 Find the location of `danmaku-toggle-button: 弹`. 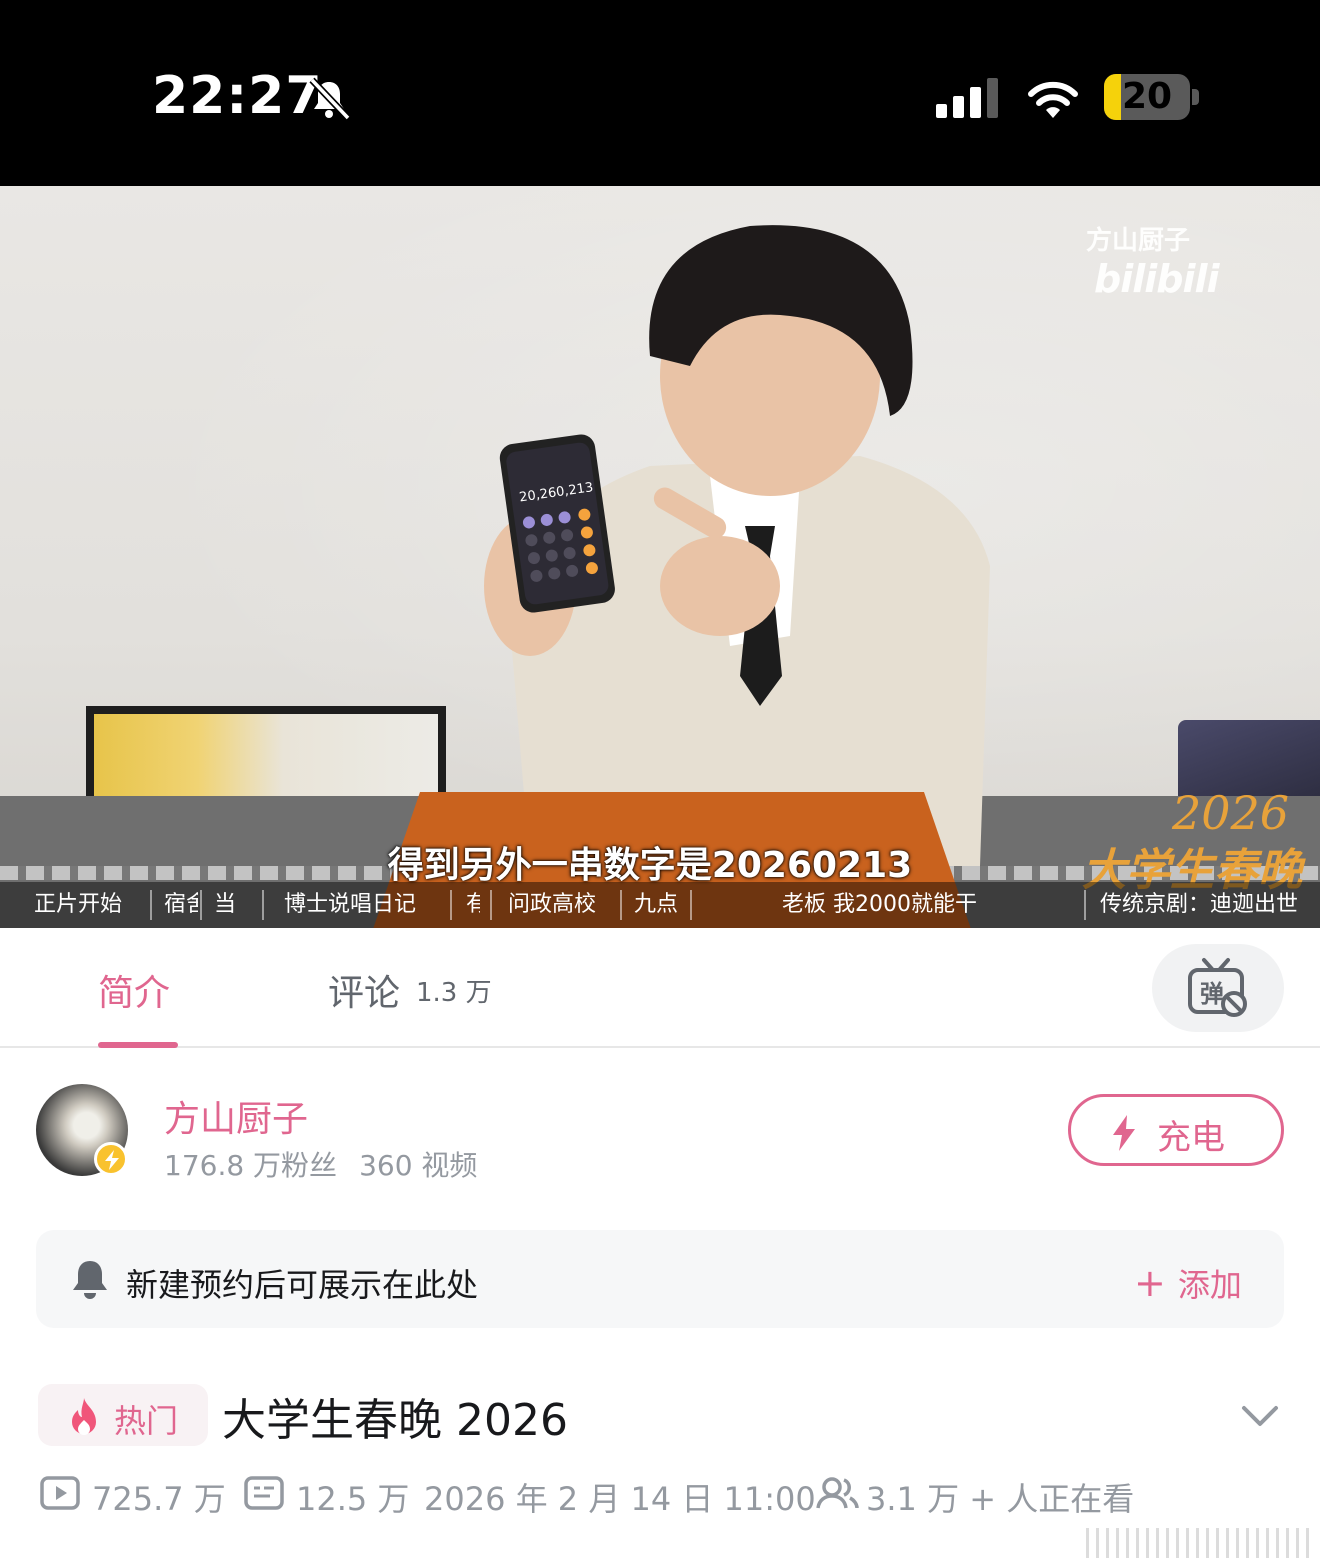

danmaku-toggle-button: 弹 is located at coordinates (1218, 988).